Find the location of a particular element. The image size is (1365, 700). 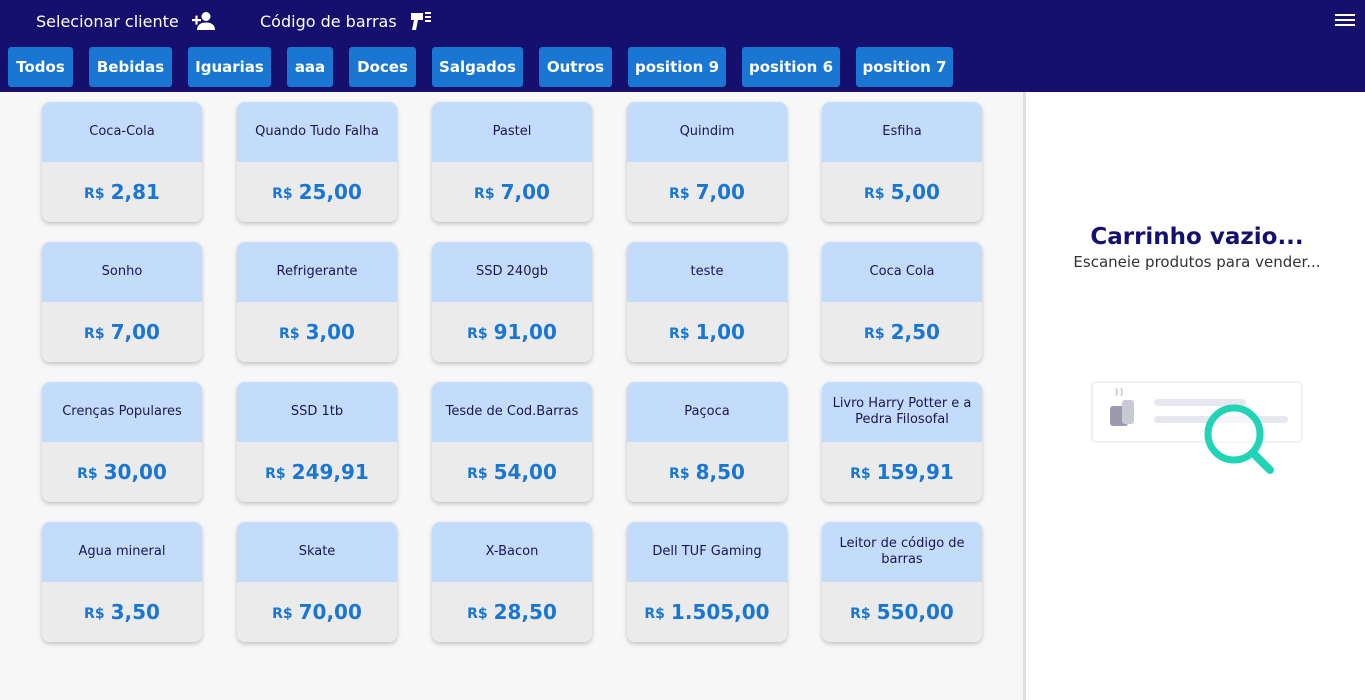

category-tab-1: Todos is located at coordinates (40, 67).